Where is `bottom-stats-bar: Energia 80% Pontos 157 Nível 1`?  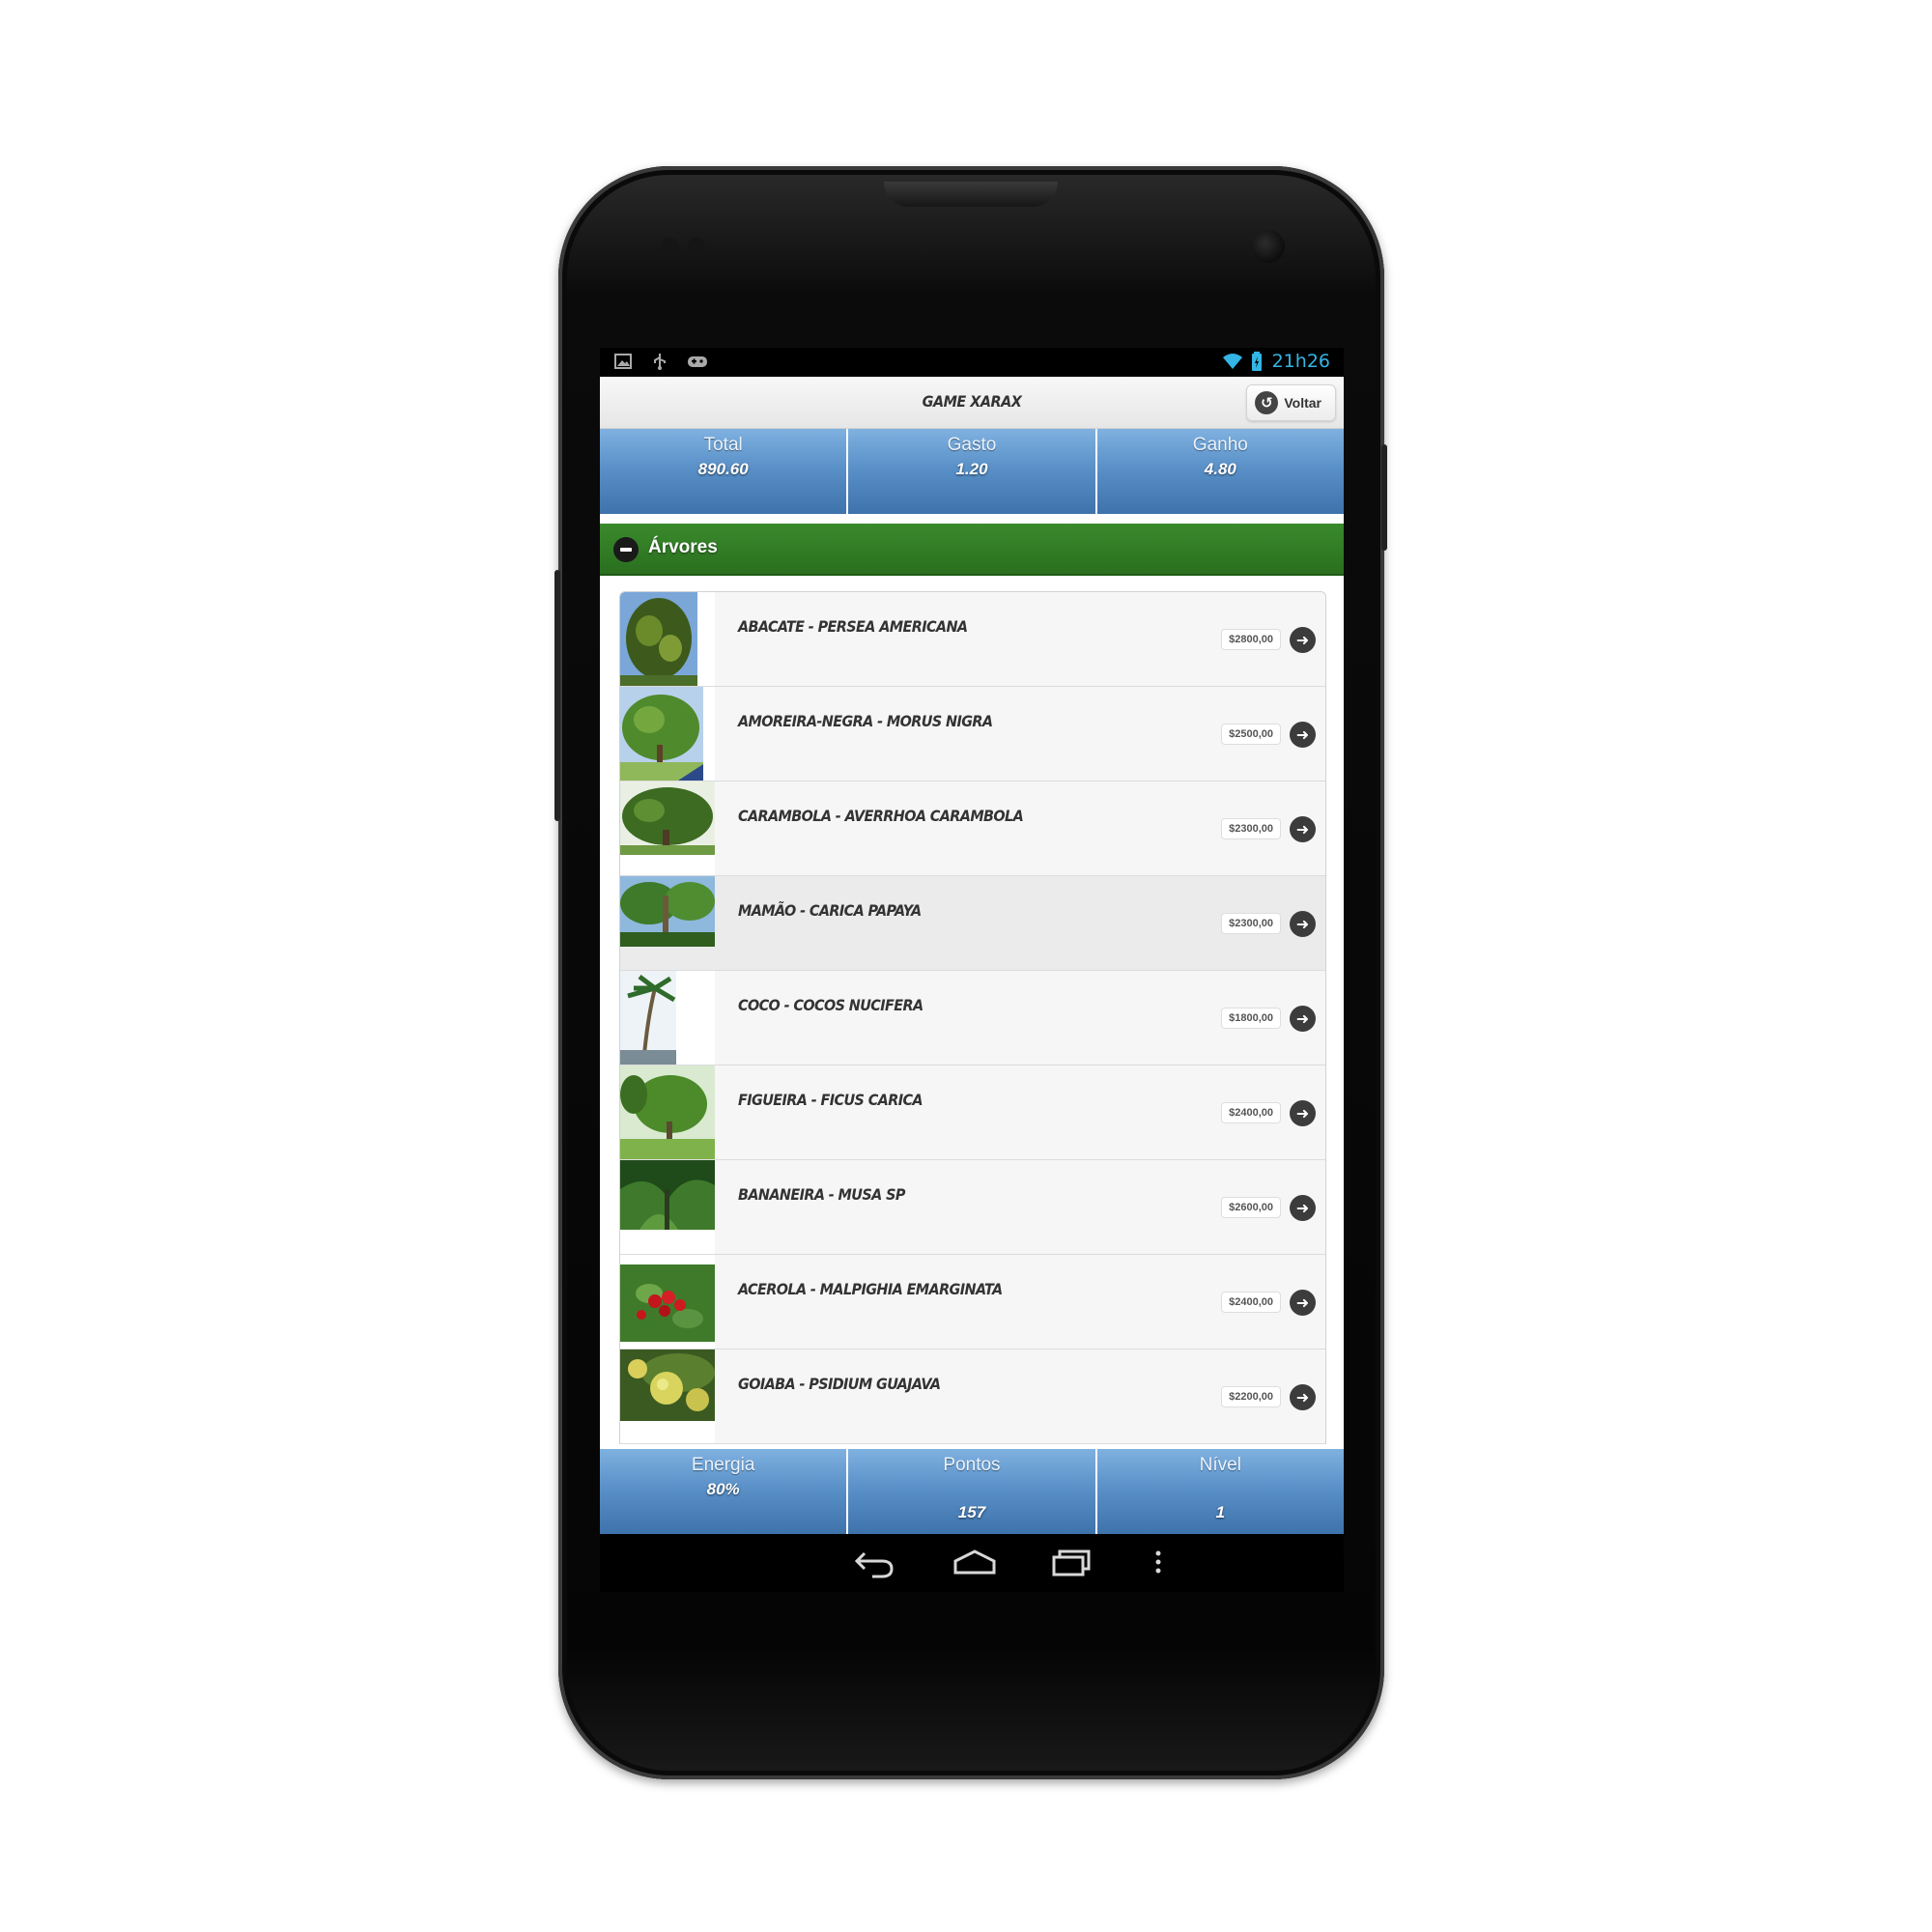 bottom-stats-bar: Energia 80% Pontos 157 Nível 1 is located at coordinates (972, 1491).